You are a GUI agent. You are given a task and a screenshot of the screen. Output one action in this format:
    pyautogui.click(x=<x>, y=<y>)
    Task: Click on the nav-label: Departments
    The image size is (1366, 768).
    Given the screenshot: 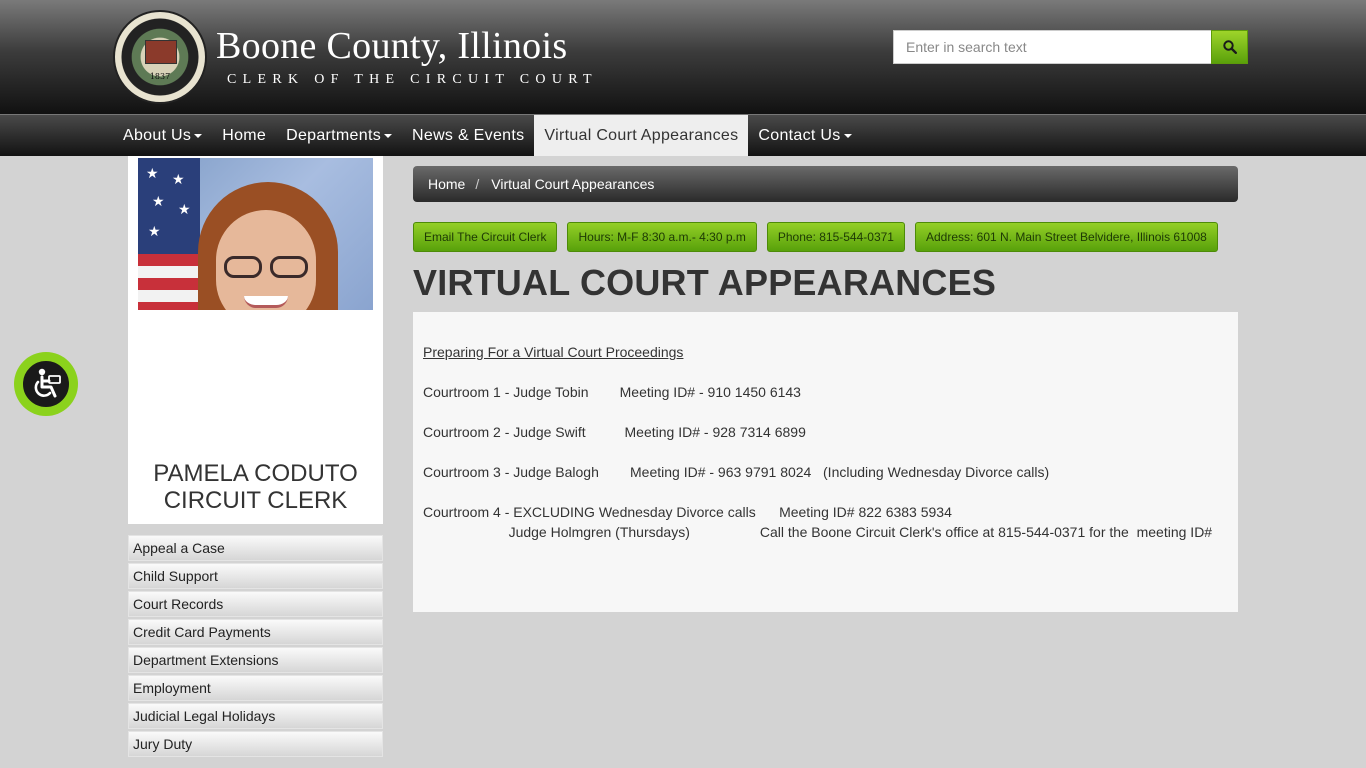 What is the action you would take?
    pyautogui.click(x=334, y=135)
    